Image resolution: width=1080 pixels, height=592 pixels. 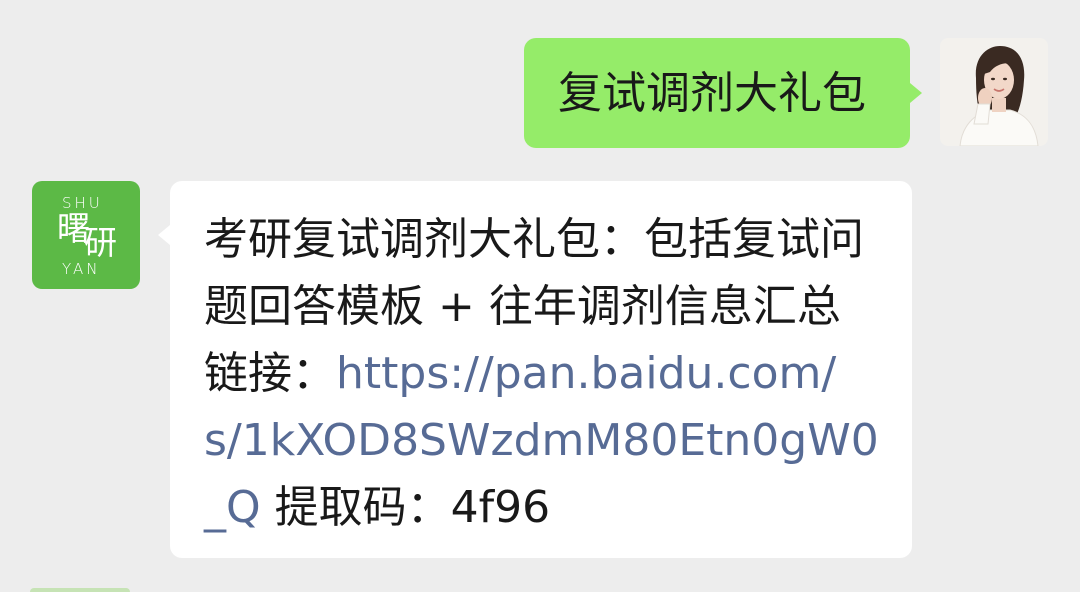 I want to click on logo-char: 研, so click(x=100, y=242).